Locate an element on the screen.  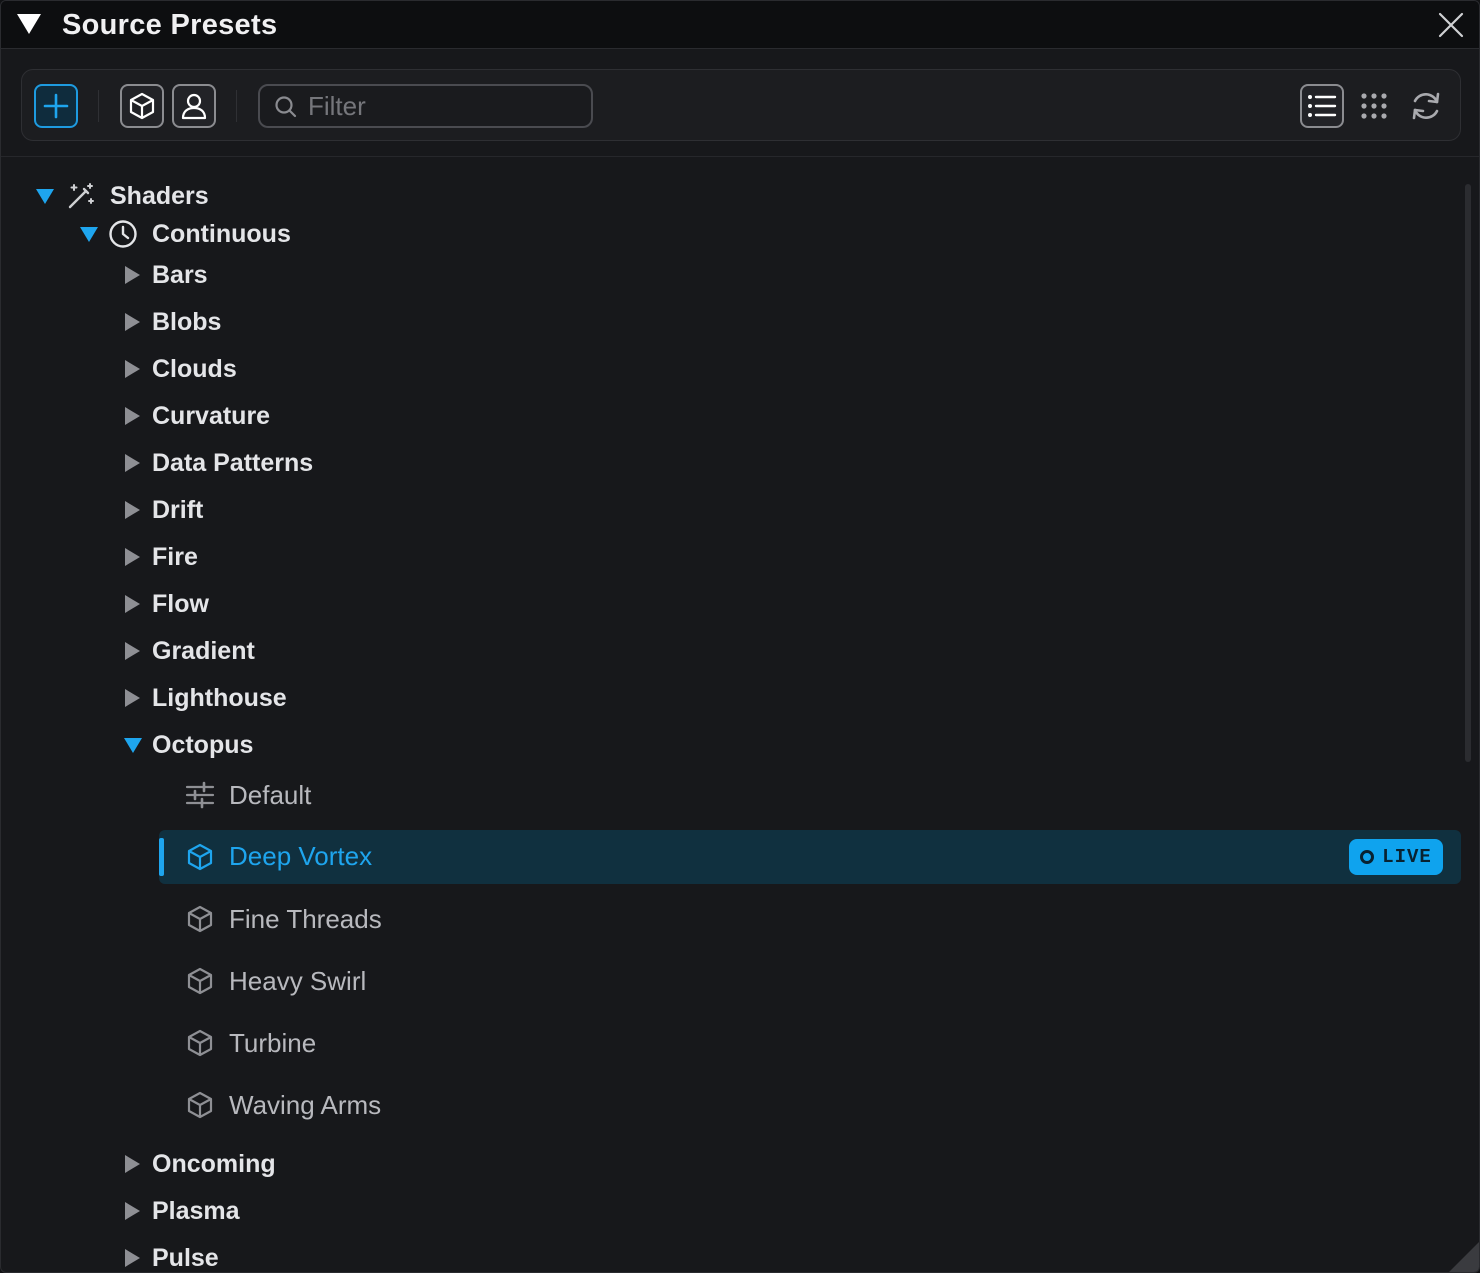
magic-wand-icon is located at coordinates (81, 196).